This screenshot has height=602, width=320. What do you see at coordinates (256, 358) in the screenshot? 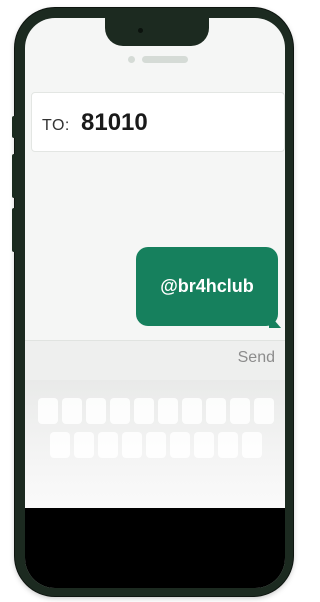
I see `send-button: Send` at bounding box center [256, 358].